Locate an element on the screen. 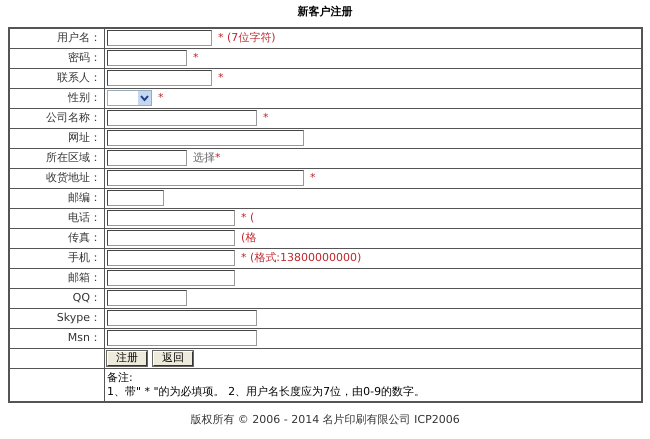 The width and height of the screenshot is (650, 439). form-button: 返回 is located at coordinates (173, 358).